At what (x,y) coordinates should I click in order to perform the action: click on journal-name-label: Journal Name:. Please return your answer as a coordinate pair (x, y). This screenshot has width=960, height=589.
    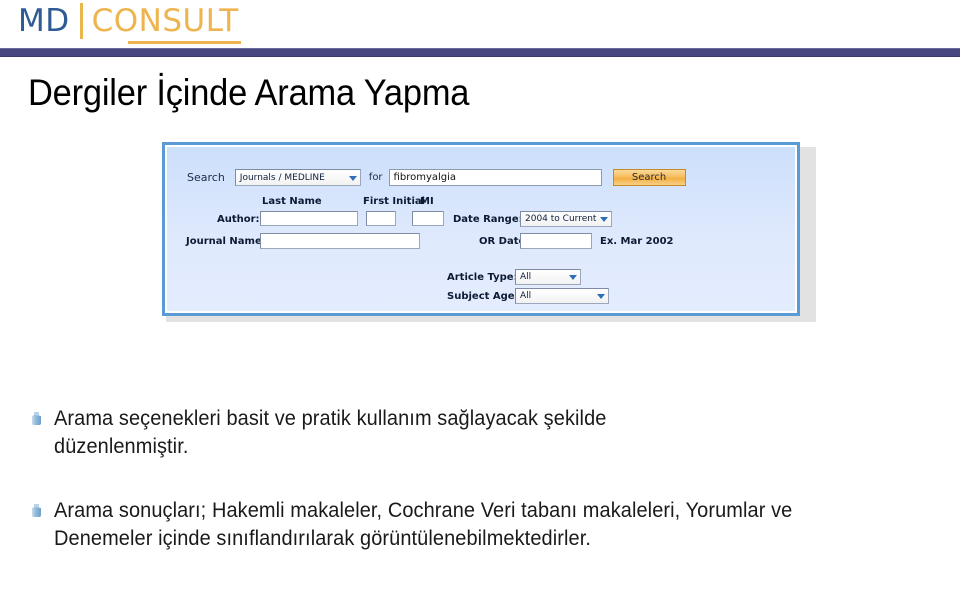
    Looking at the image, I should click on (226, 241).